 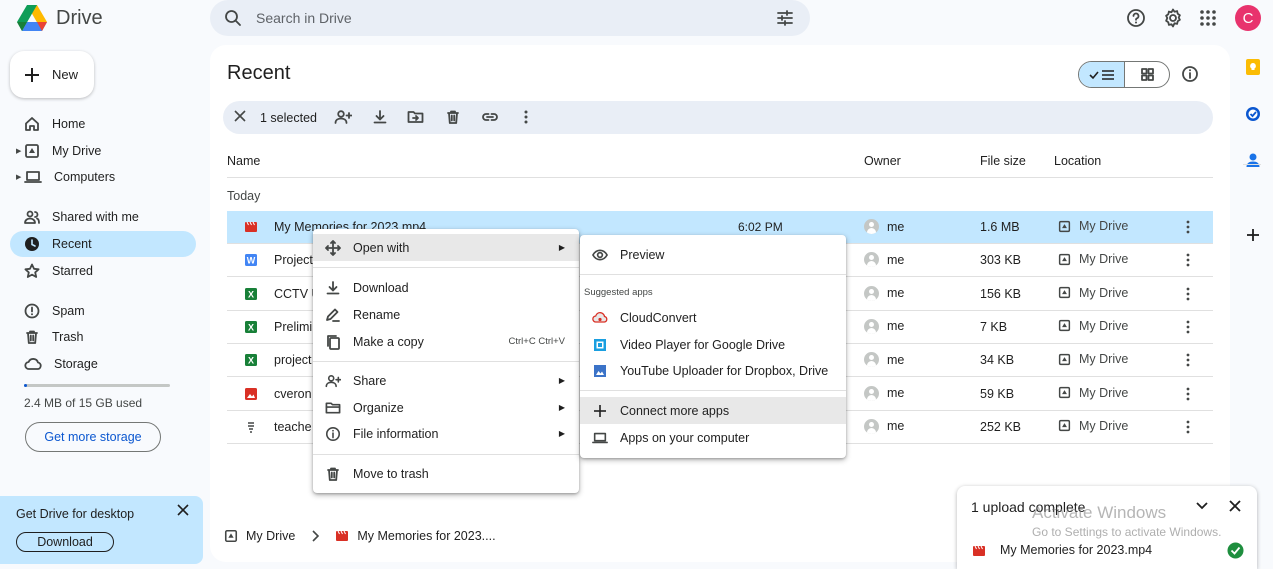 What do you see at coordinates (713, 437) in the screenshot?
I see `menu-item-apps-on-computer: Apps on your computer` at bounding box center [713, 437].